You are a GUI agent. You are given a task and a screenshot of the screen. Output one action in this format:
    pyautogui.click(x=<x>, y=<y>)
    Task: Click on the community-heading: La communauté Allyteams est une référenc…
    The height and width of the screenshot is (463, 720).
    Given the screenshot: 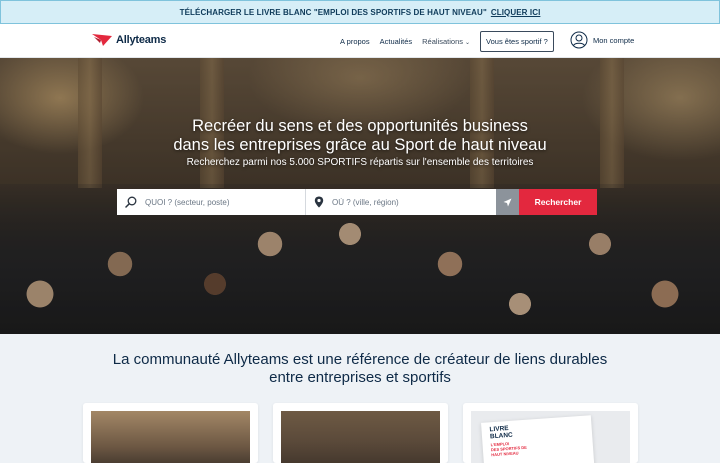 What is the action you would take?
    pyautogui.click(x=360, y=369)
    